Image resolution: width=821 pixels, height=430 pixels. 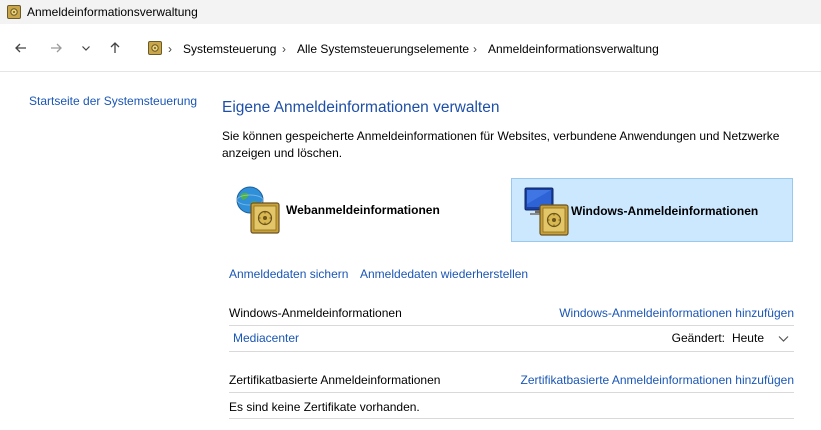 What do you see at coordinates (229, 49) in the screenshot?
I see `breadcrumb-systemsteuerung: Systemsteuerung` at bounding box center [229, 49].